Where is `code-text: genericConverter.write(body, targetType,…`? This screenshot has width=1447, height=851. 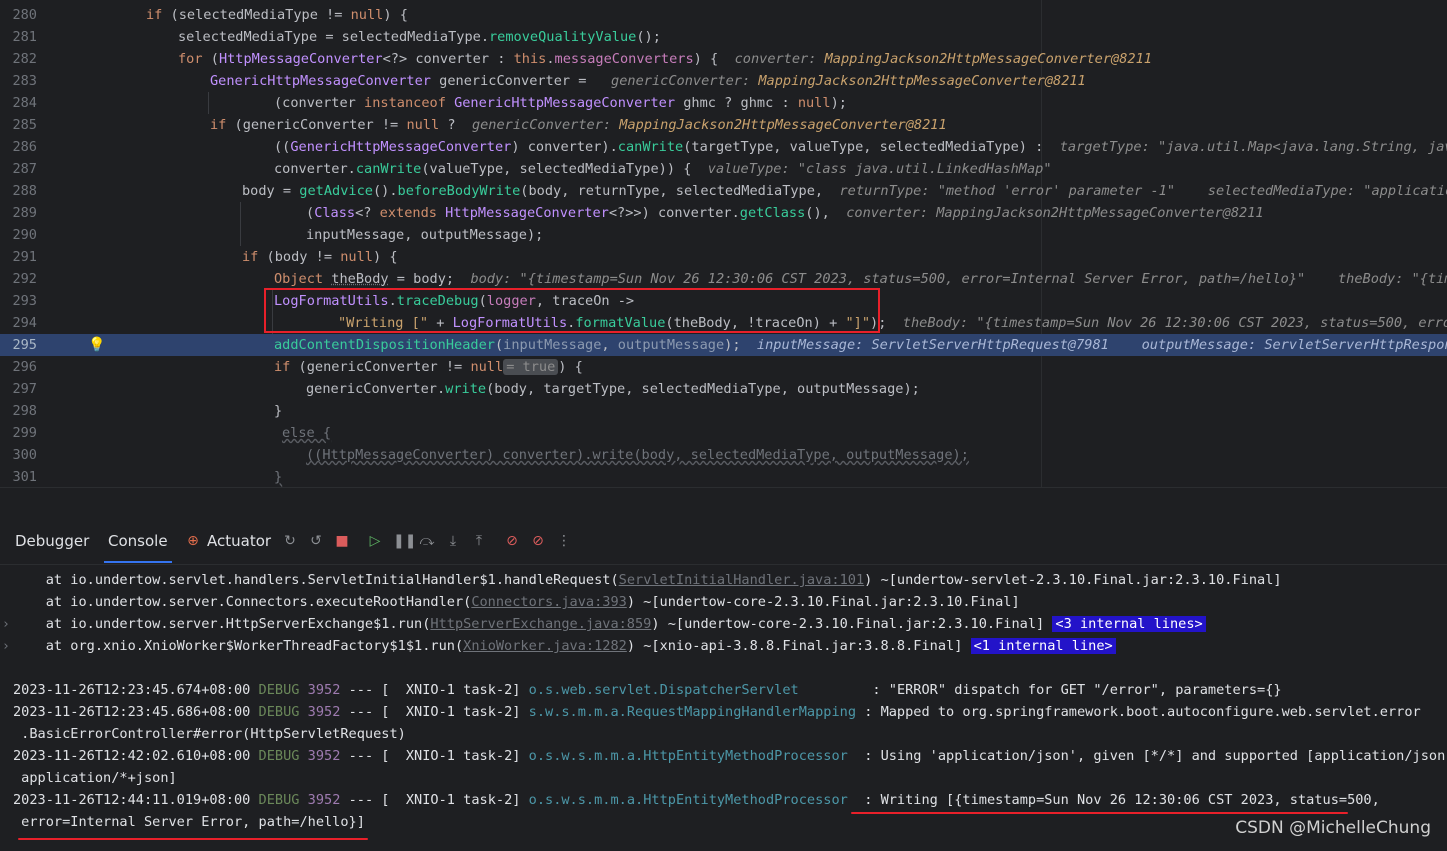 code-text: genericConverter.write(body, targetType,… is located at coordinates (613, 389).